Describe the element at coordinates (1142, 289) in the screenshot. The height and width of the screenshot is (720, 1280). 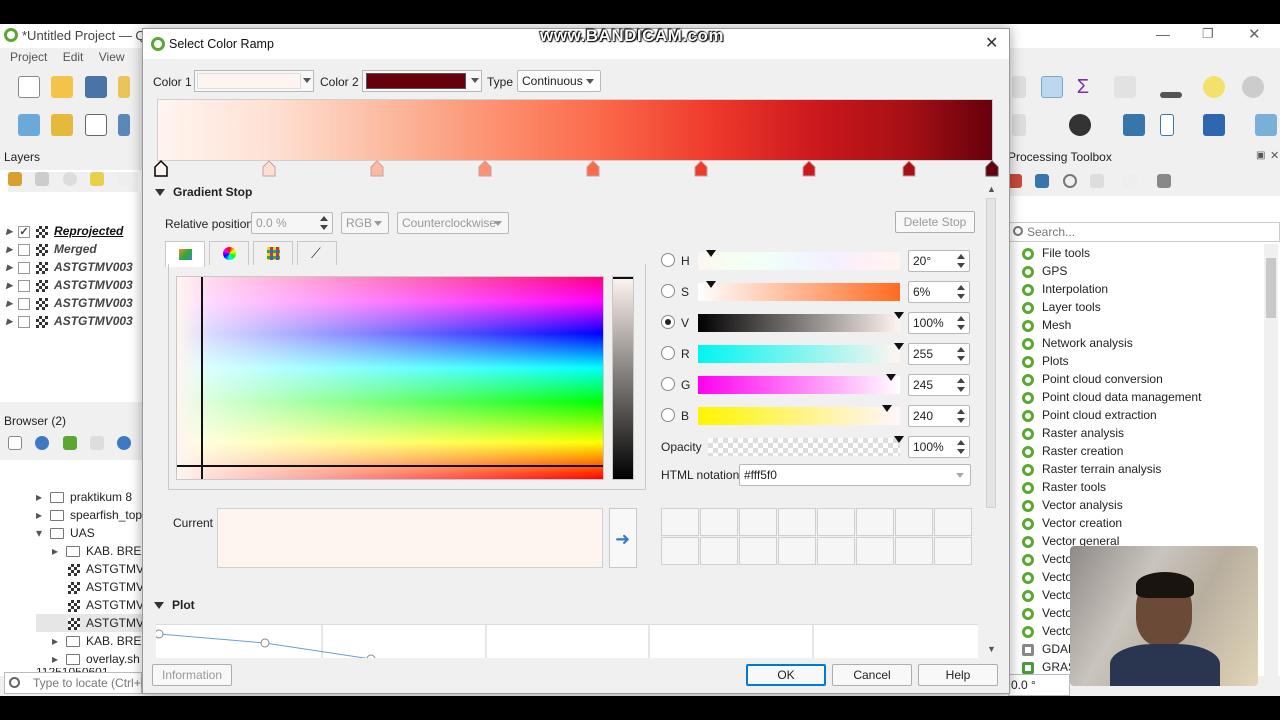
I see `list-item: Interpolation` at that location.